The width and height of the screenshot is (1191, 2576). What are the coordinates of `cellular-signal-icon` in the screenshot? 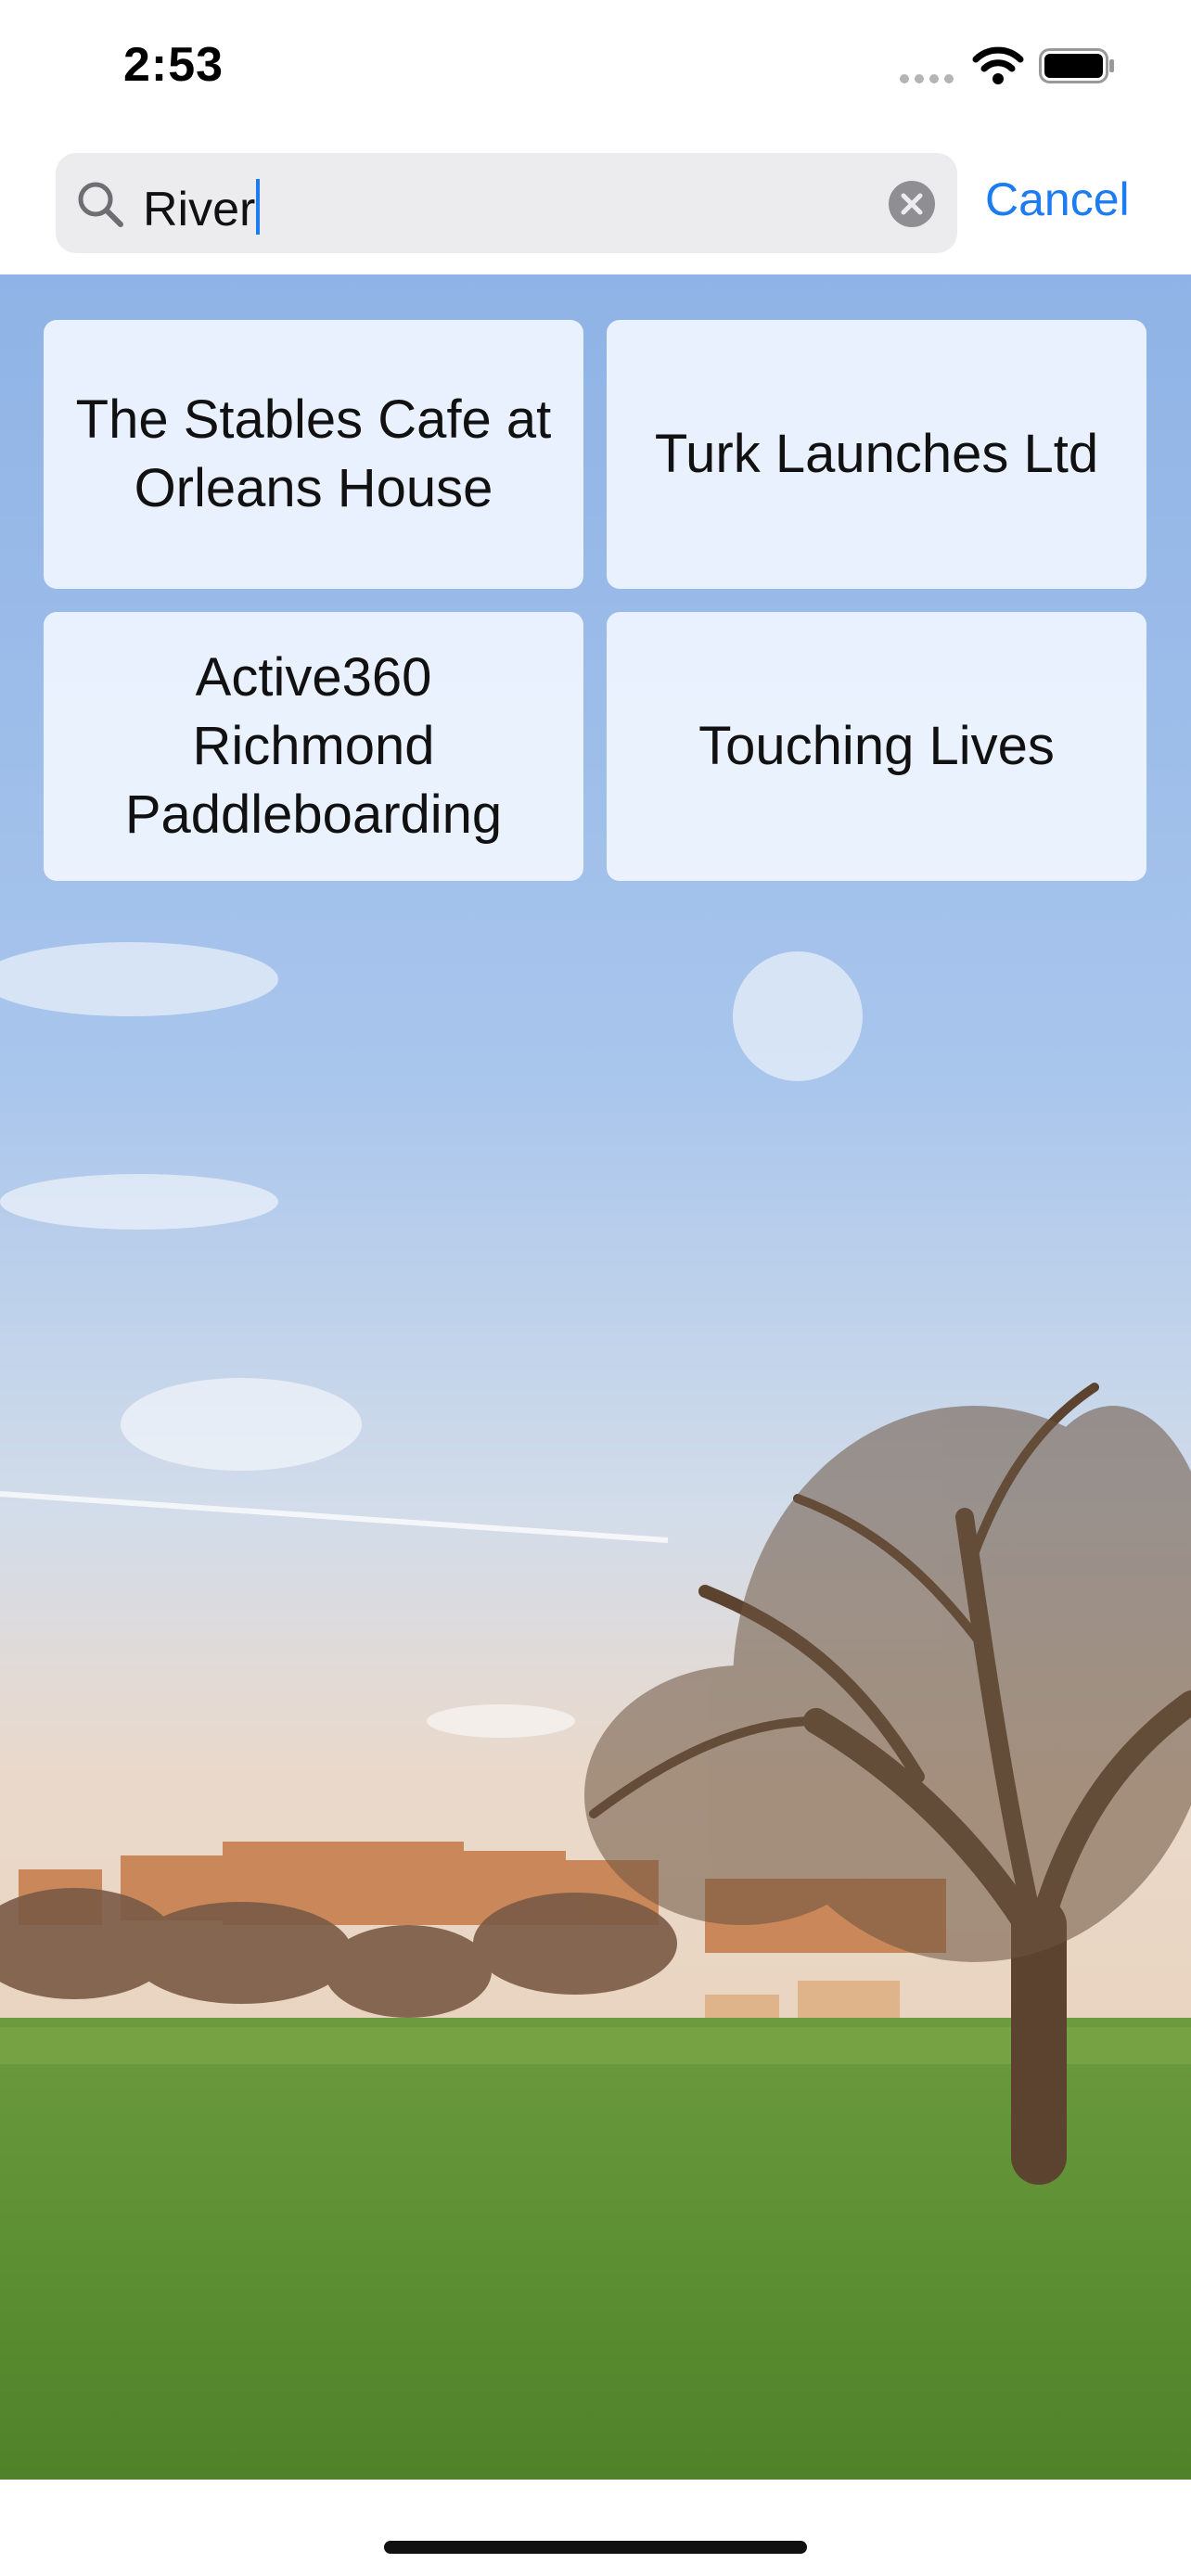 It's located at (927, 79).